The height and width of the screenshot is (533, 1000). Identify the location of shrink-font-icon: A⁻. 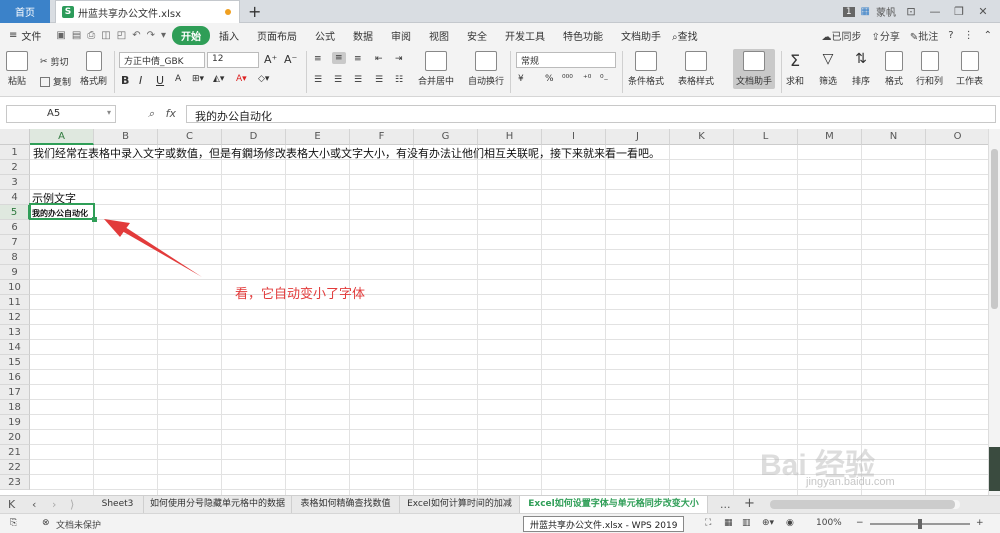
(290, 59).